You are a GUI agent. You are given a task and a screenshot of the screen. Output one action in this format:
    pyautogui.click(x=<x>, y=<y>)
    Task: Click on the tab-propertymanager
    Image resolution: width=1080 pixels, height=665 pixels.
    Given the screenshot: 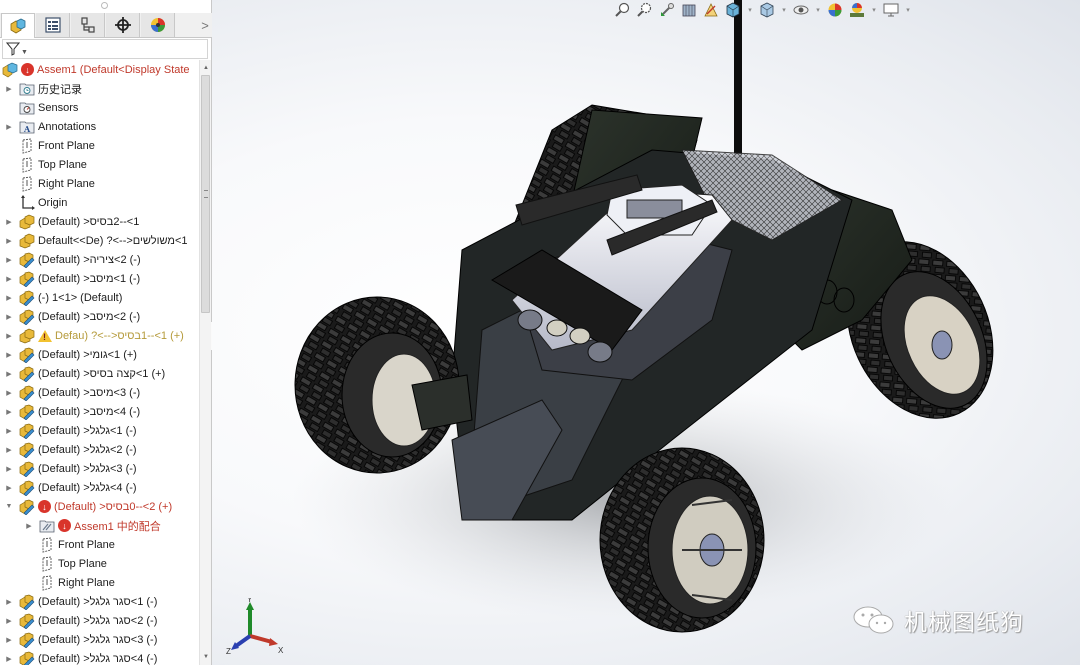 What is the action you would take?
    pyautogui.click(x=53, y=25)
    